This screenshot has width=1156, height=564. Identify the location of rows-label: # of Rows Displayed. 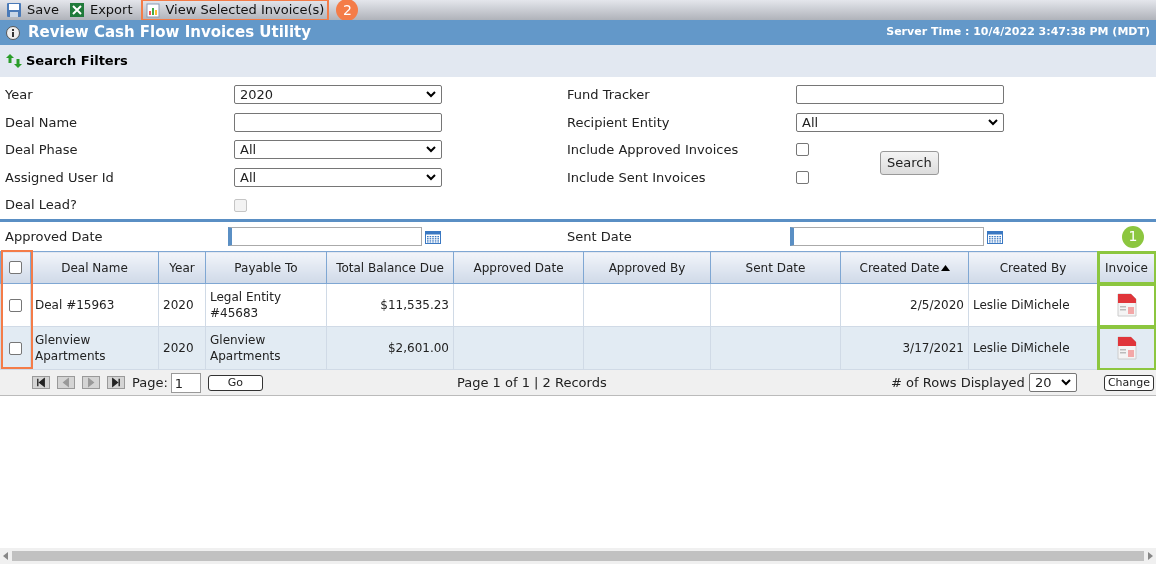
(958, 382).